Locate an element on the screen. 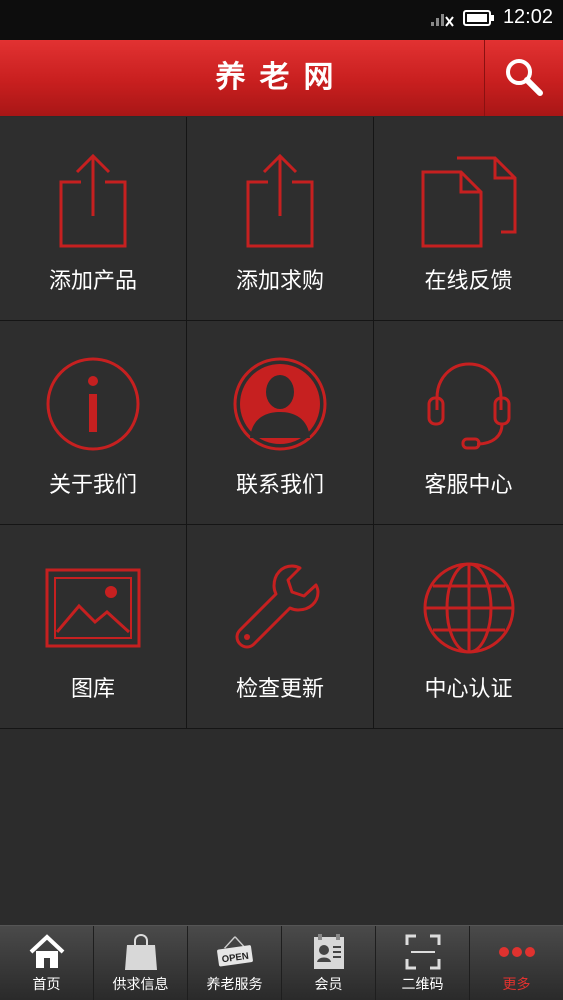 The width and height of the screenshot is (563, 1000). tab-label: 首页 is located at coordinates (46, 985).